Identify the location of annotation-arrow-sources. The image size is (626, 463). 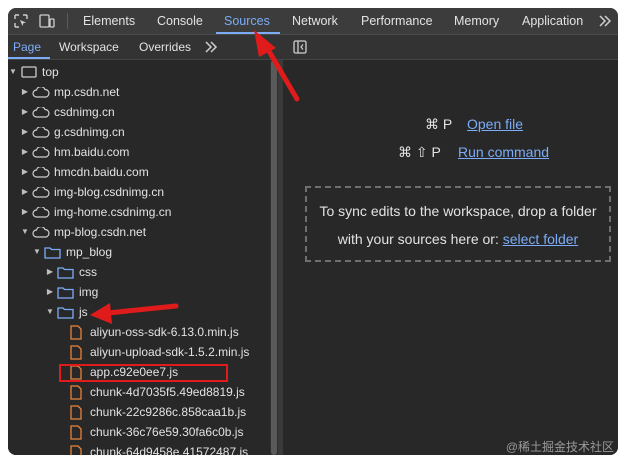
(277, 66).